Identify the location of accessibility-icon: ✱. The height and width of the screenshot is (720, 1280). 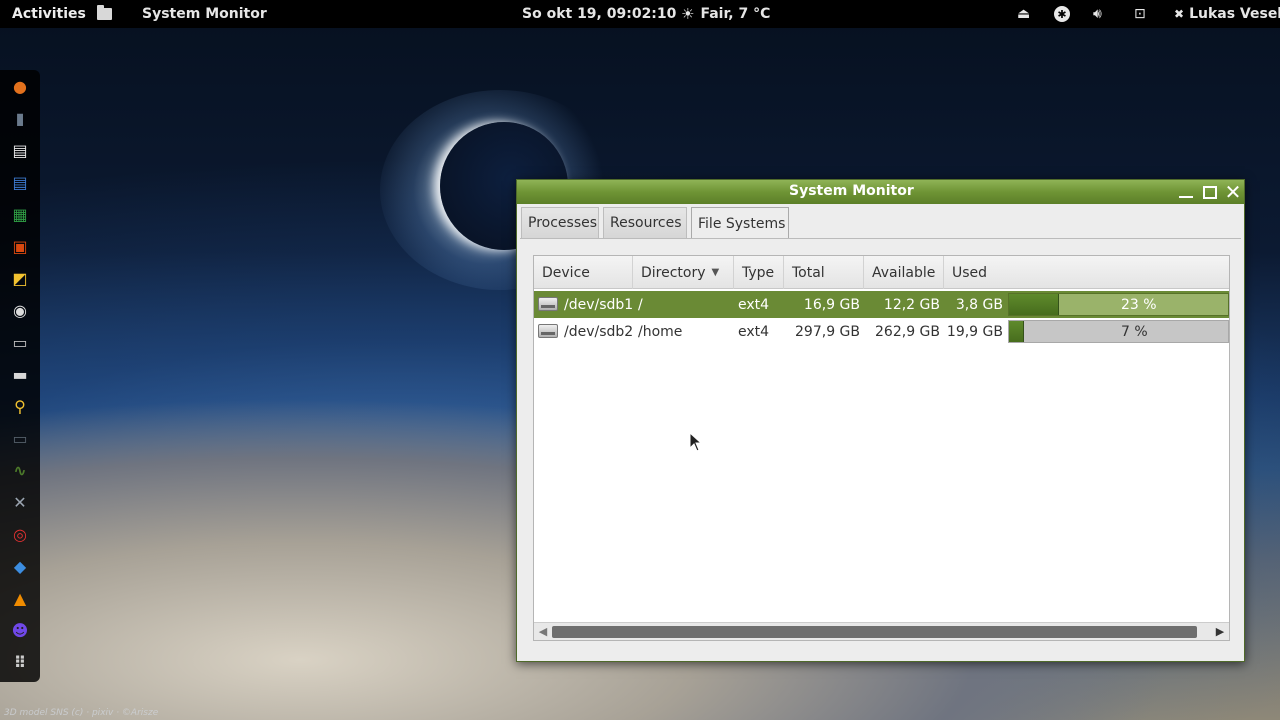
(1062, 14).